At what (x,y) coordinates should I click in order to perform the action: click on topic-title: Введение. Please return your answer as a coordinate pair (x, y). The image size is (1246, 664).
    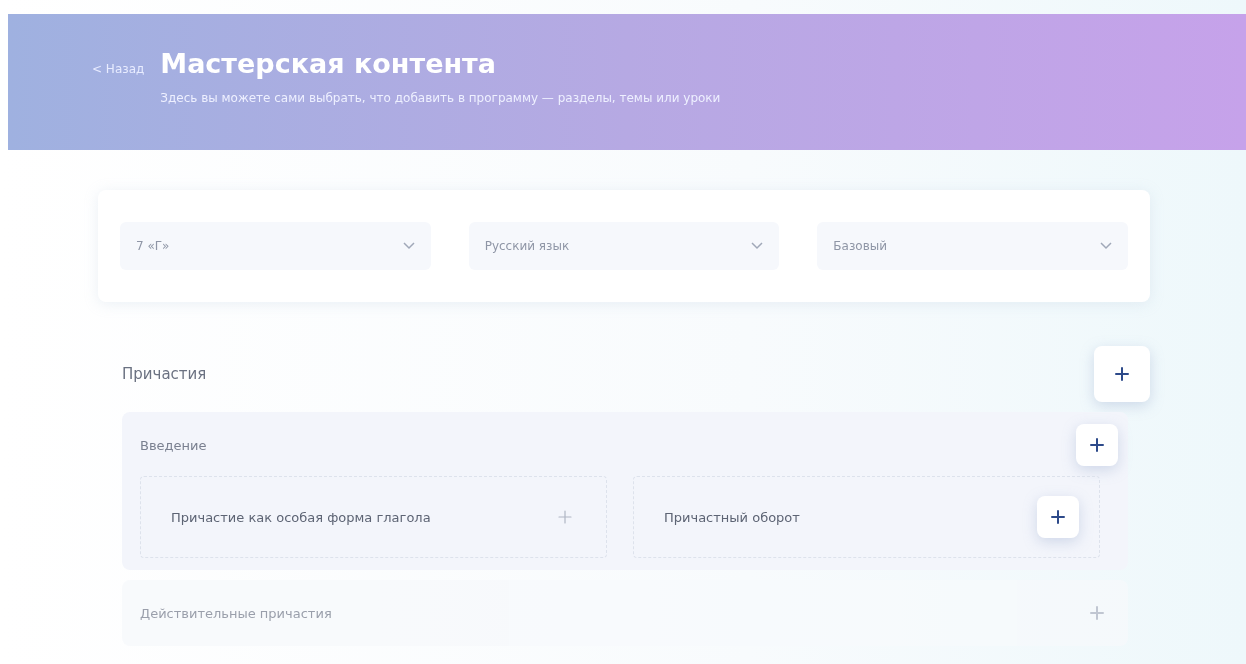
    Looking at the image, I should click on (173, 445).